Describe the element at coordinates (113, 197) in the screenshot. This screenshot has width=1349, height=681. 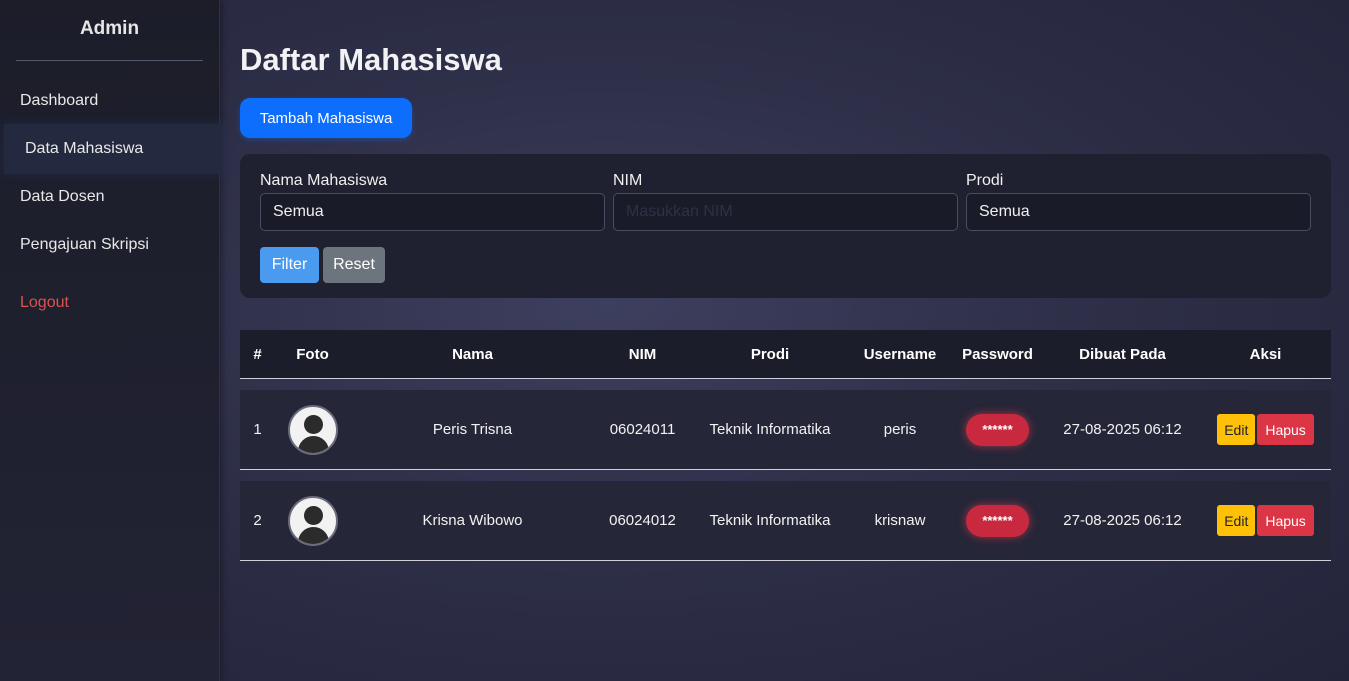
I see `sidebar-item-data-dosen: Data Dosen` at that location.